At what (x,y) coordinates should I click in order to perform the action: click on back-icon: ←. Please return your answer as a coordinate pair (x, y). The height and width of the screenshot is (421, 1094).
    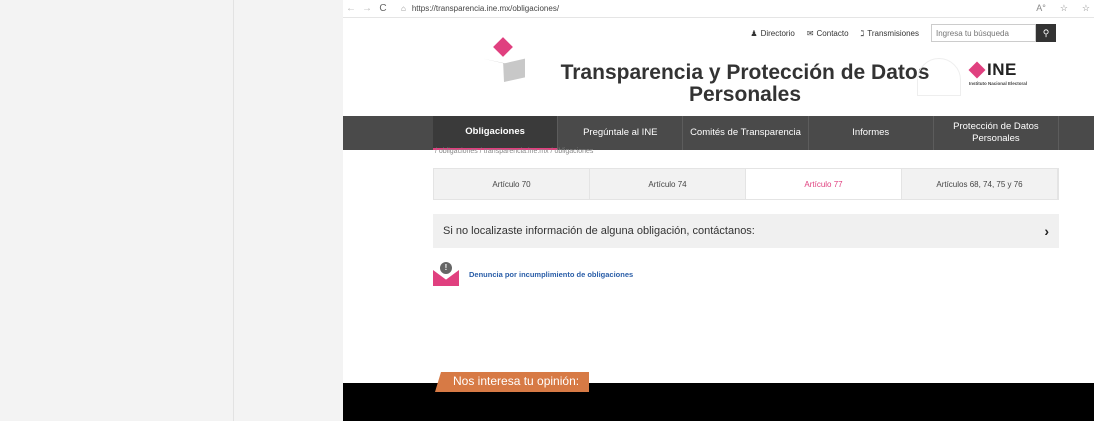
    Looking at the image, I should click on (351, 8).